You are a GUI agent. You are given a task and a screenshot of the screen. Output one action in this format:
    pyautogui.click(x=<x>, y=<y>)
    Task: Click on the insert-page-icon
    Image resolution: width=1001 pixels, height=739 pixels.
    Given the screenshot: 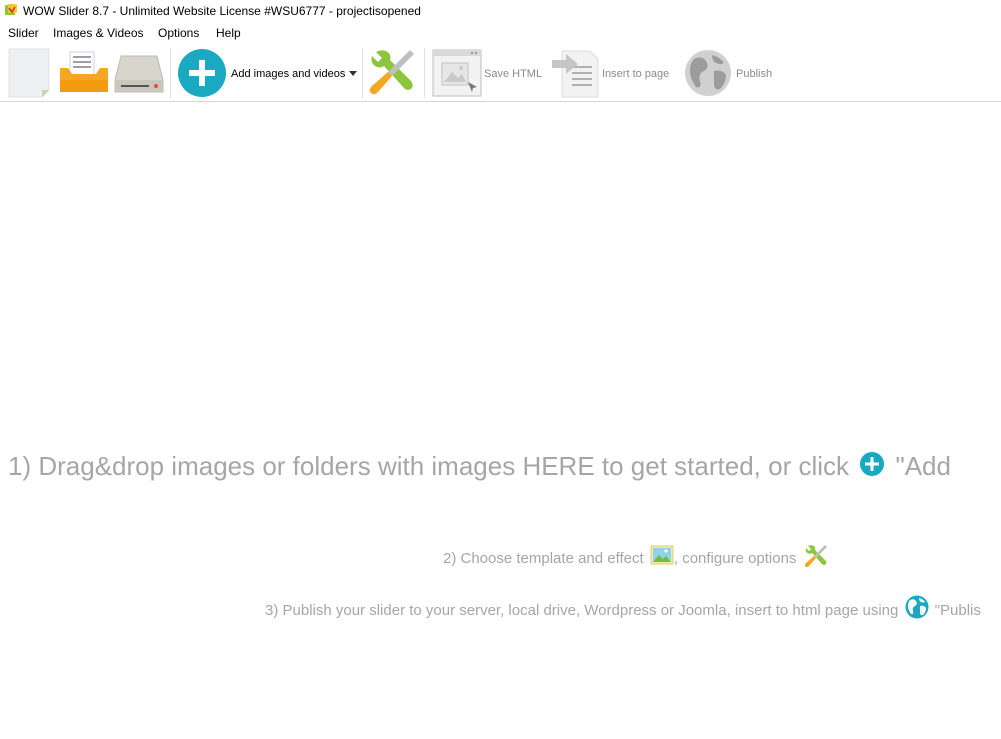 What is the action you would take?
    pyautogui.click(x=575, y=74)
    